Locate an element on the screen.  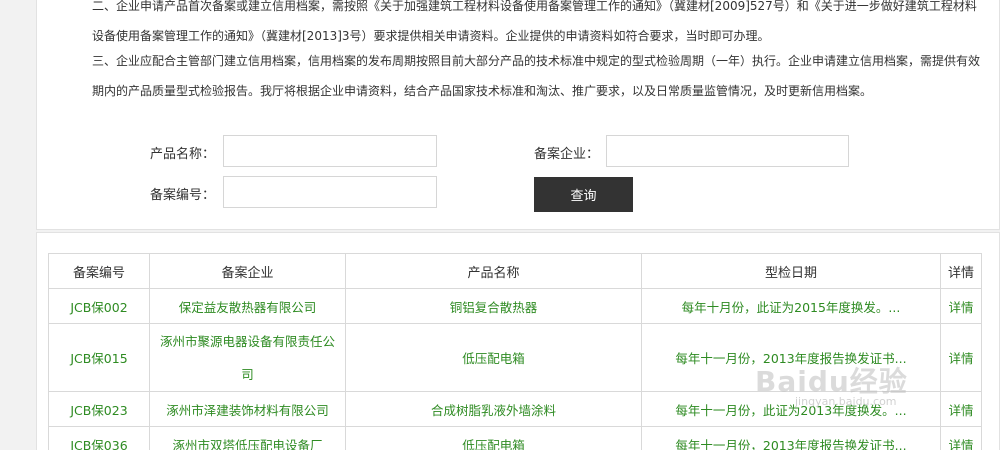
cell-record-no: JCB保002 is located at coordinates (99, 306).